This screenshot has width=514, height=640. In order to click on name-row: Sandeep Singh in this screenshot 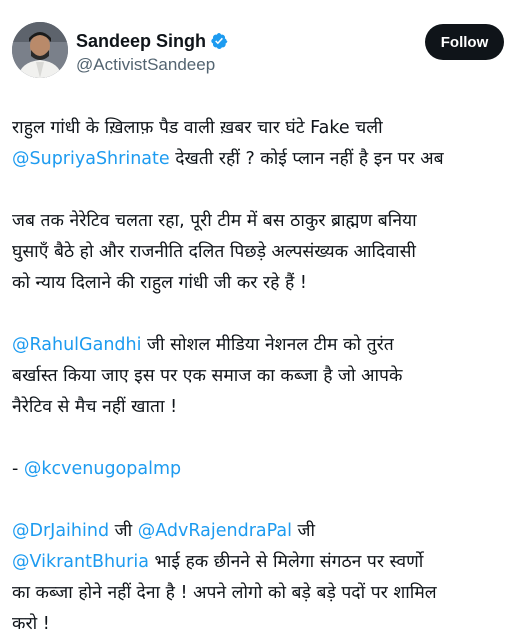, I will do `click(152, 41)`.